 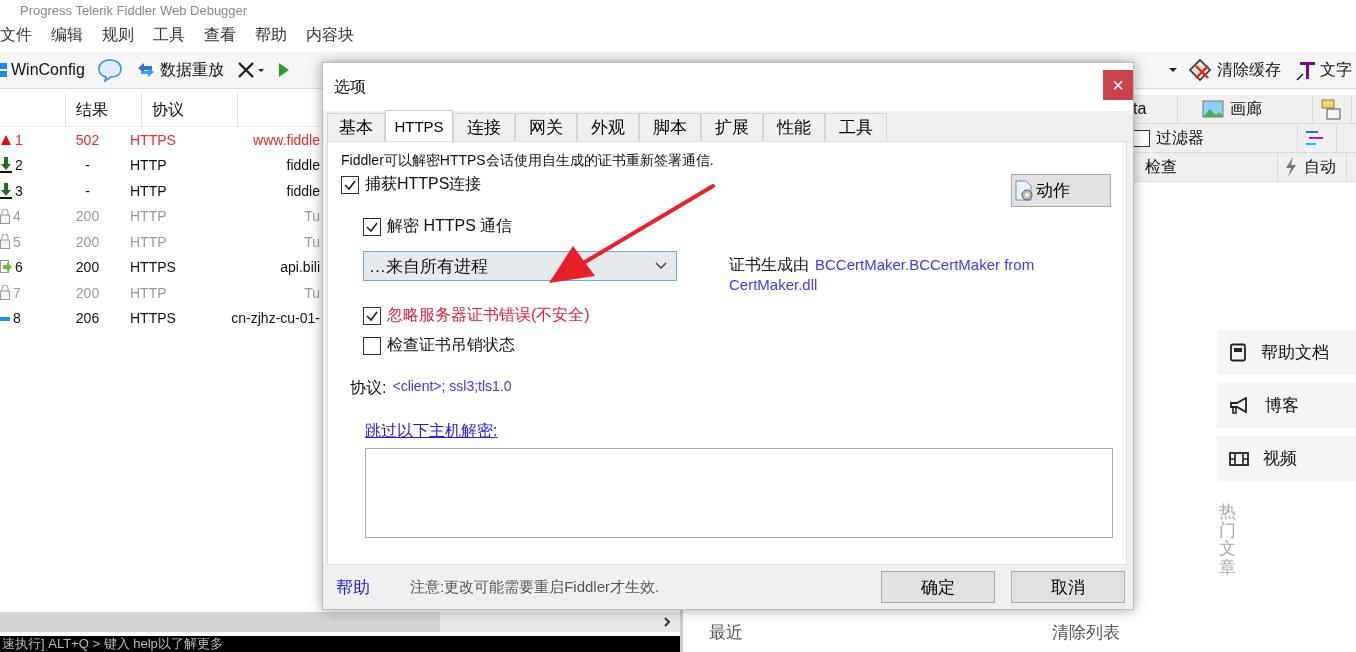 What do you see at coordinates (1306, 70) in the screenshot?
I see `text-icon` at bounding box center [1306, 70].